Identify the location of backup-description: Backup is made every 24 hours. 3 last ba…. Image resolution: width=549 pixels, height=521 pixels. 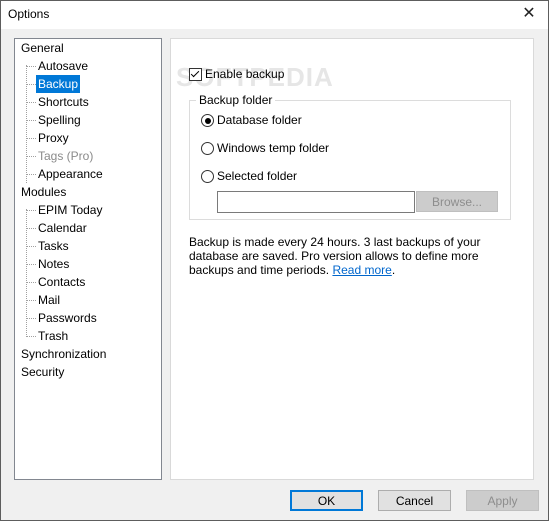
(339, 256).